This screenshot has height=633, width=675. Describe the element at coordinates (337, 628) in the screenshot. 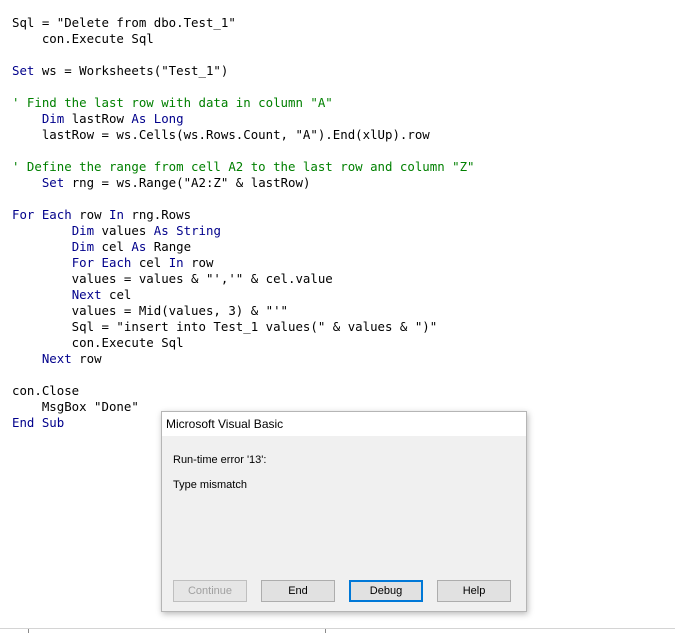

I see `editor-bottom-divider` at that location.